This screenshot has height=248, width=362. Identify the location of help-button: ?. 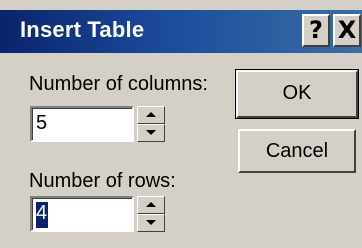
(316, 30).